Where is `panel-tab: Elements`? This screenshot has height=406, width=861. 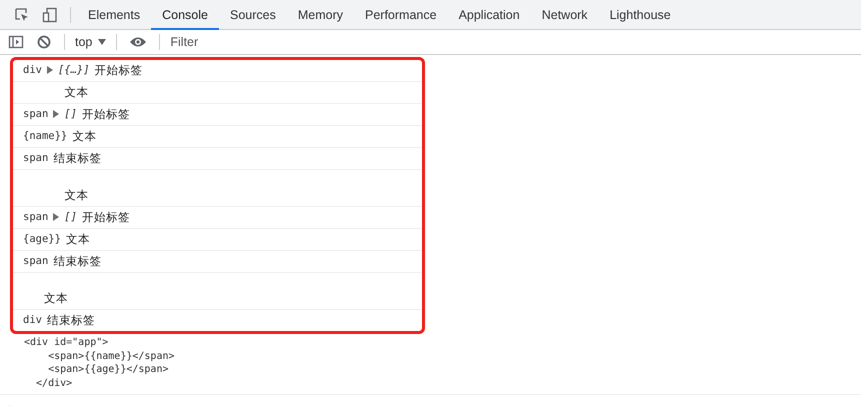
panel-tab: Elements is located at coordinates (114, 15).